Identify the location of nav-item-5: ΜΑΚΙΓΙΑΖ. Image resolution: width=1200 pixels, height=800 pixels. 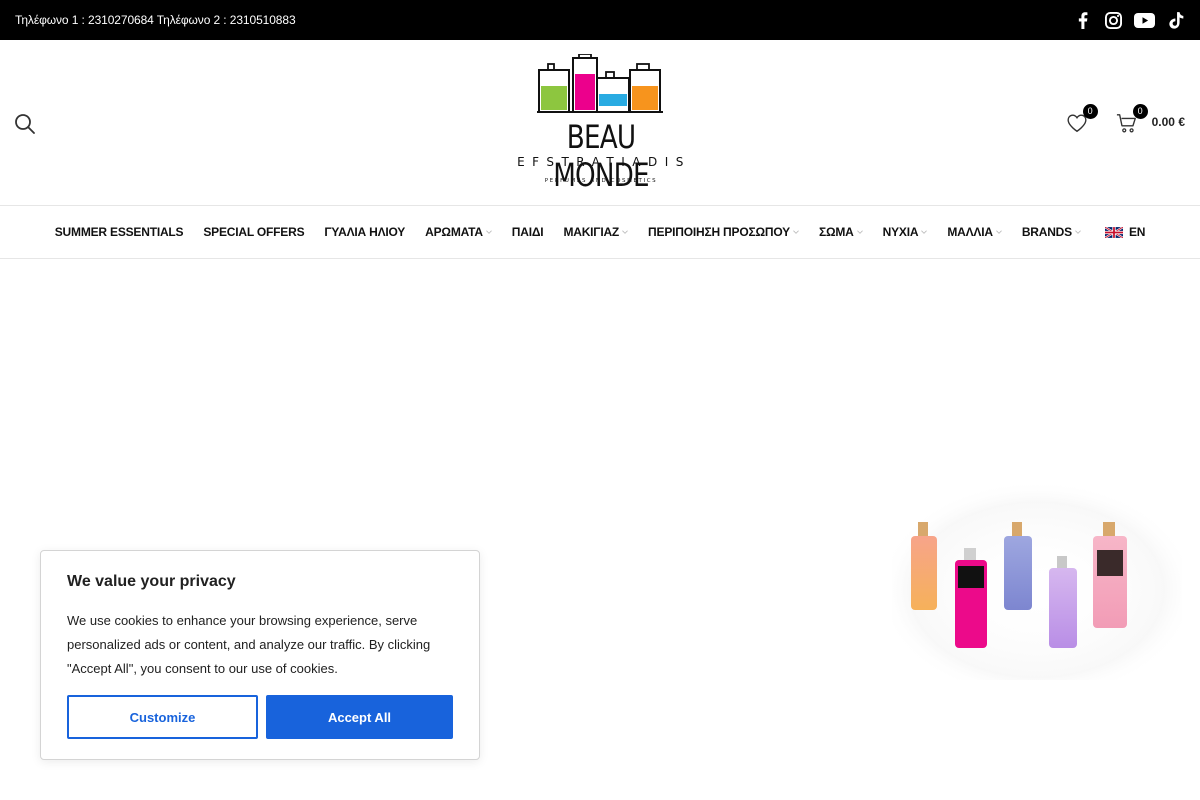
(595, 232).